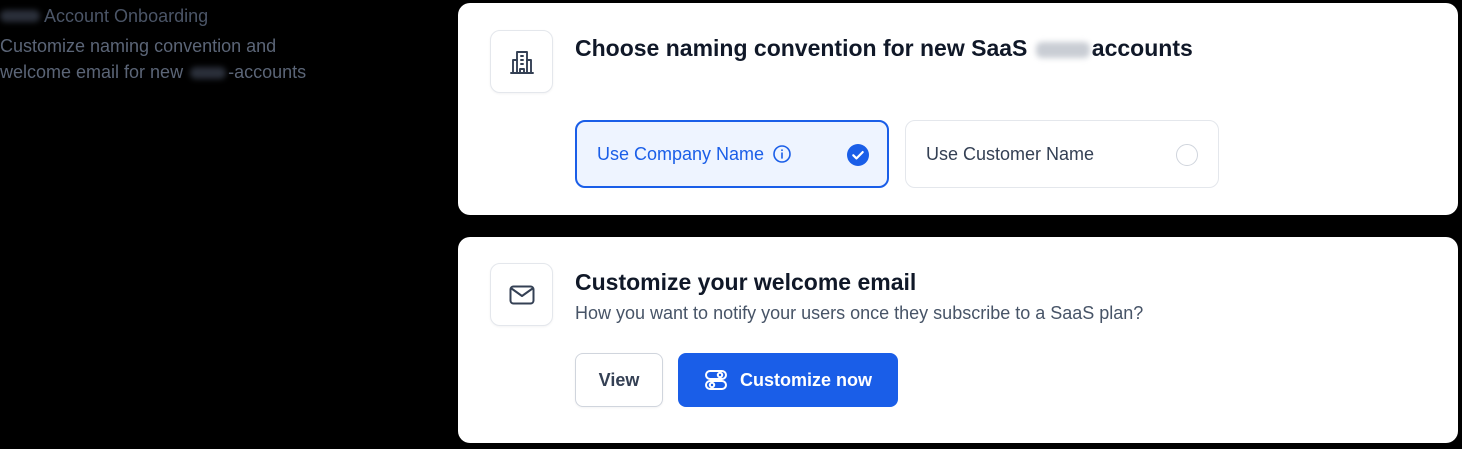 This screenshot has height=449, width=1462. Describe the element at coordinates (782, 154) in the screenshot. I see `info-icon` at that location.